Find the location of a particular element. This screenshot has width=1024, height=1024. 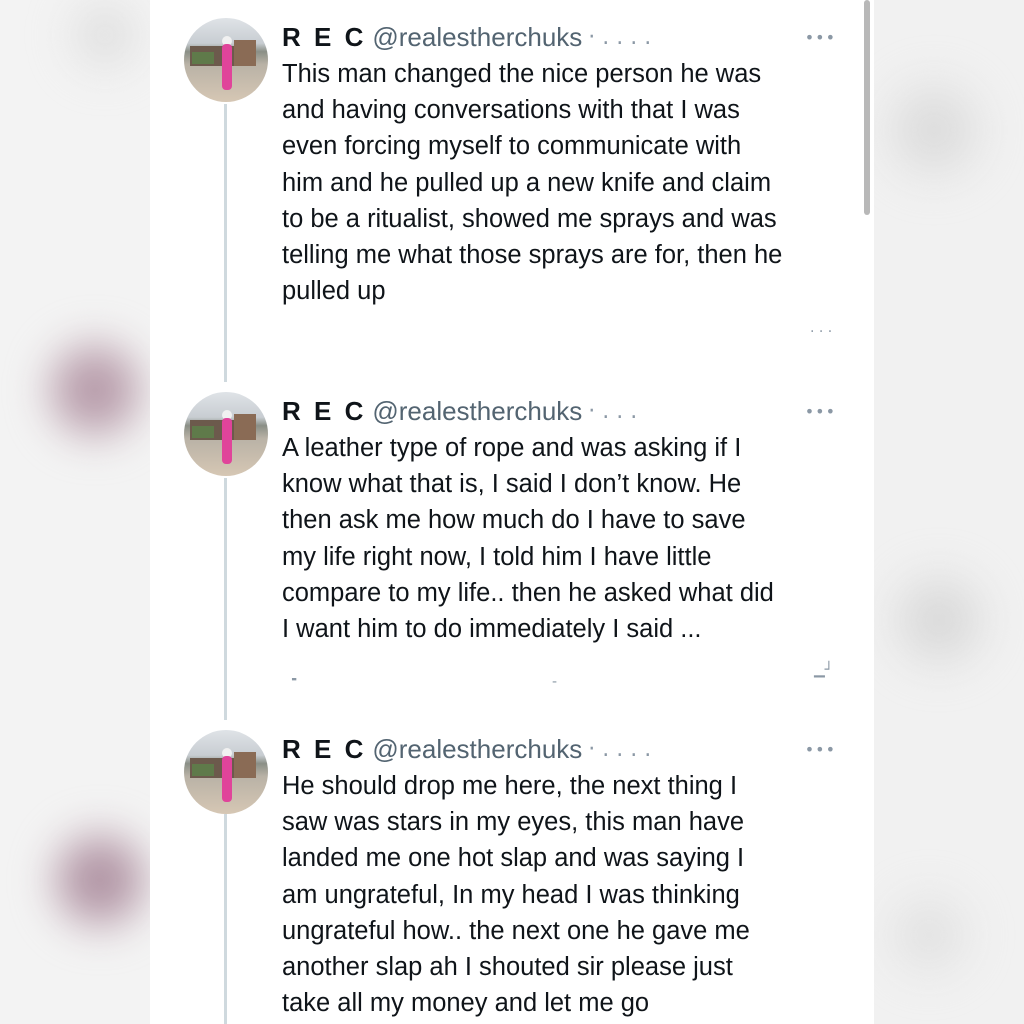

tweet-header: R E C @realestherchuks · . . . is located at coordinates (459, 411).